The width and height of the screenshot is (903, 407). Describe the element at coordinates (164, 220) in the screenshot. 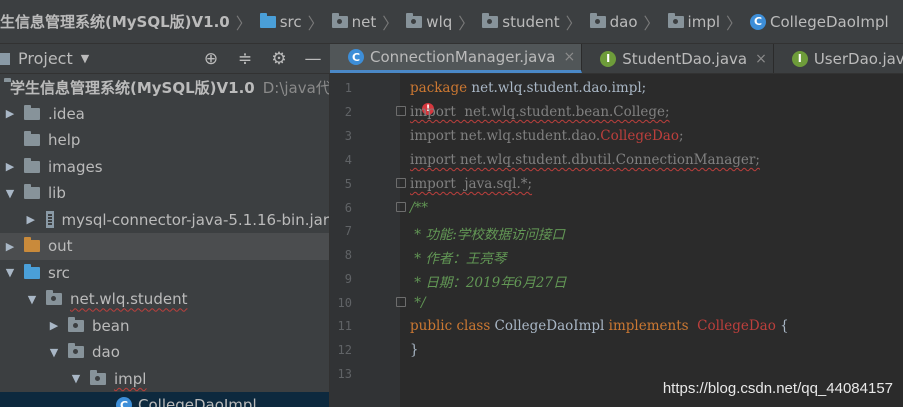

I see `tree-item-jar: ▶ mysql-connector-java-5.1.16-bin.jar` at that location.